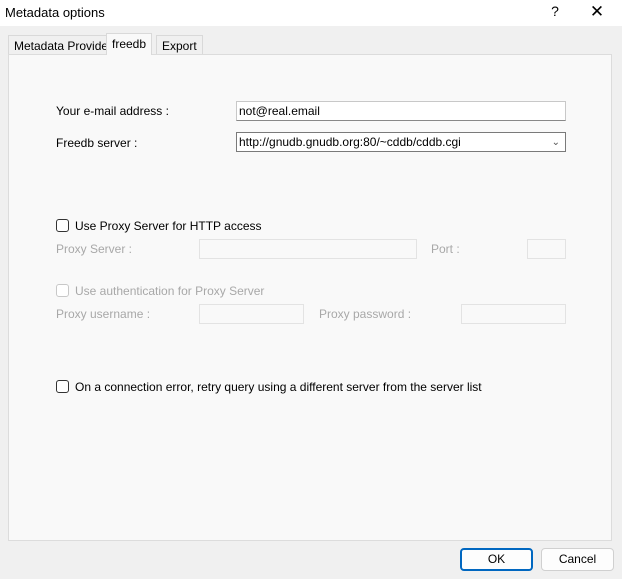  I want to click on tab-export: Export, so click(179, 45).